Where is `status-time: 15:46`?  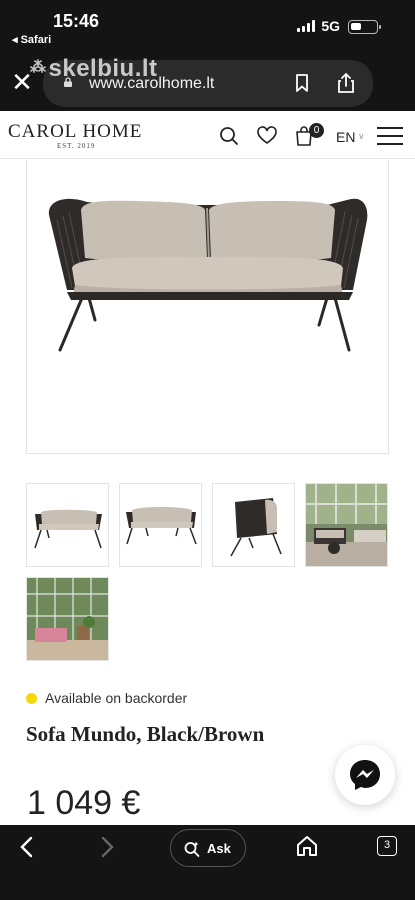
status-time: 15:46 is located at coordinates (76, 21).